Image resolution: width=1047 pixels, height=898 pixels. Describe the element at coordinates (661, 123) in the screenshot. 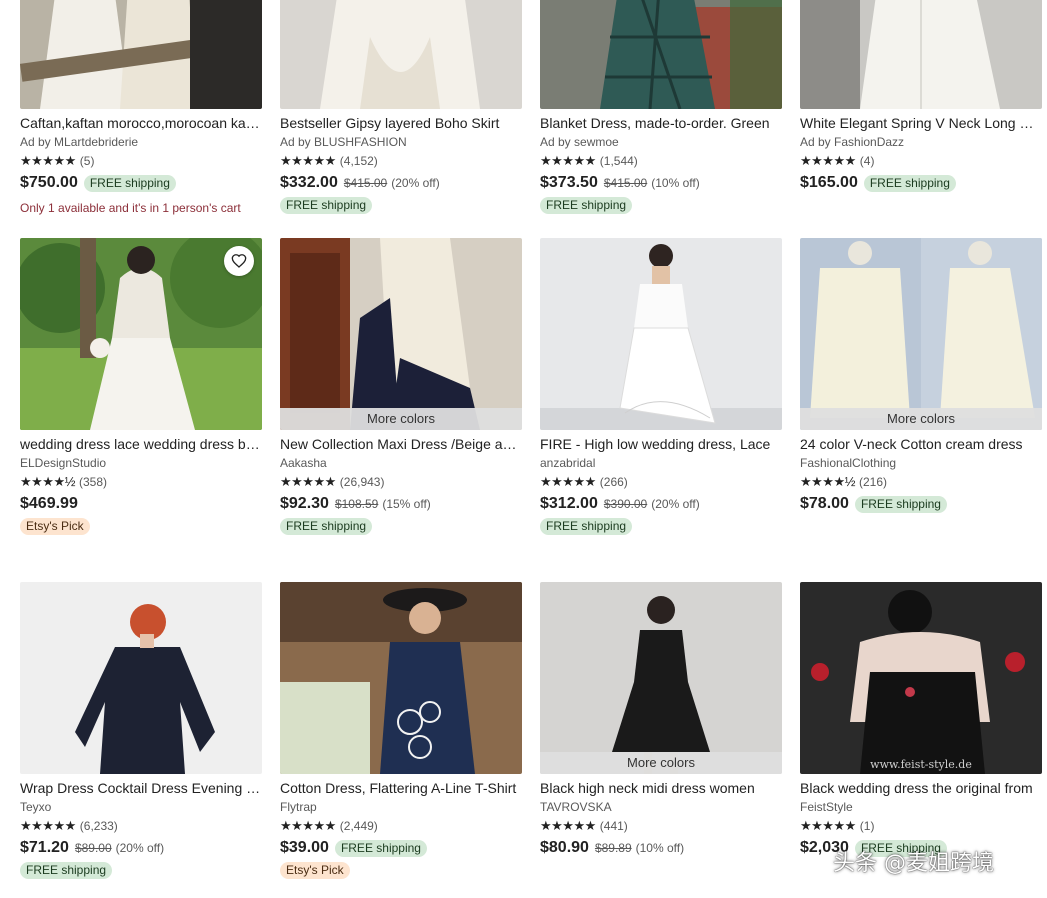

I see `listing-title: Blanket Dress, made-to-order. Green` at that location.